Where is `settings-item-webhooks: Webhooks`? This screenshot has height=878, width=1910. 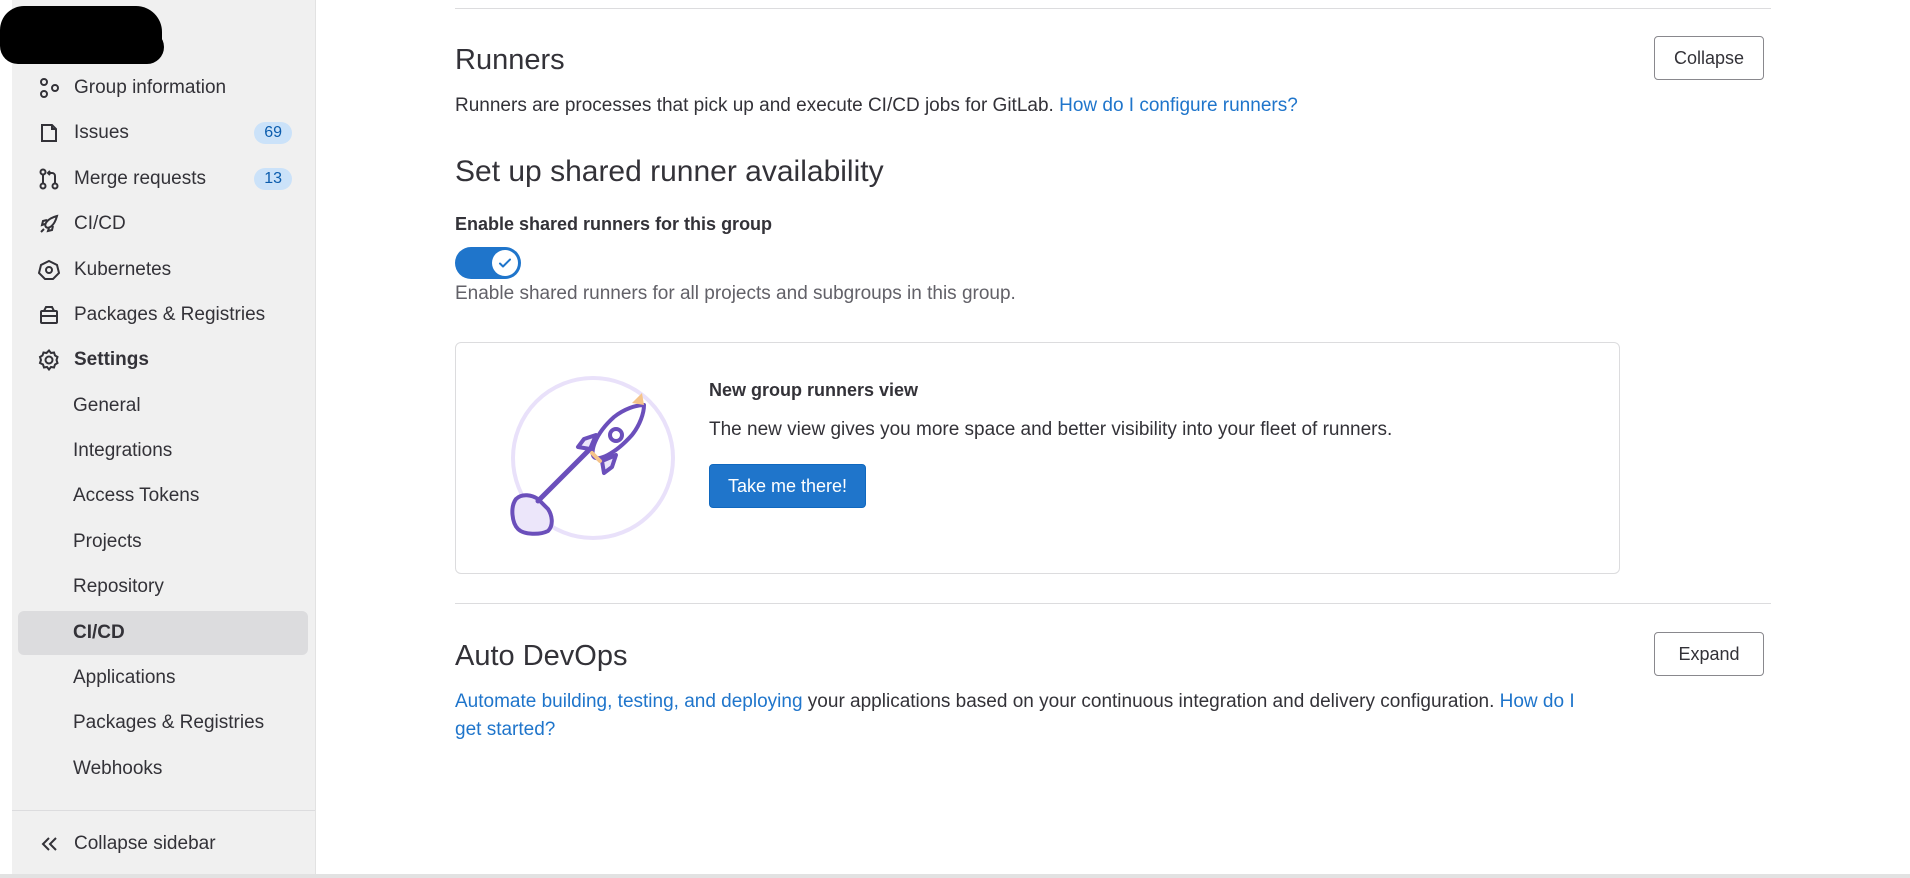 settings-item-webhooks: Webhooks is located at coordinates (163, 769).